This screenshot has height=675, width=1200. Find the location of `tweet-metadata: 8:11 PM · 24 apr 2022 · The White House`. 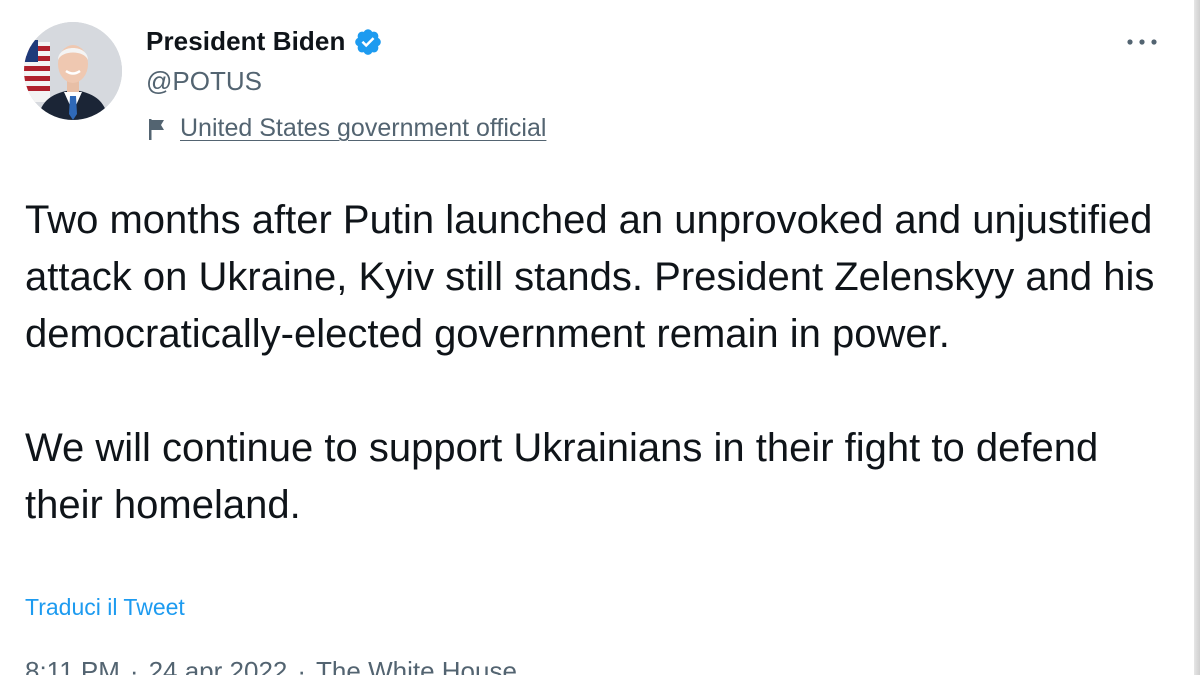

tweet-metadata: 8:11 PM · 24 apr 2022 · The White House is located at coordinates (271, 665).